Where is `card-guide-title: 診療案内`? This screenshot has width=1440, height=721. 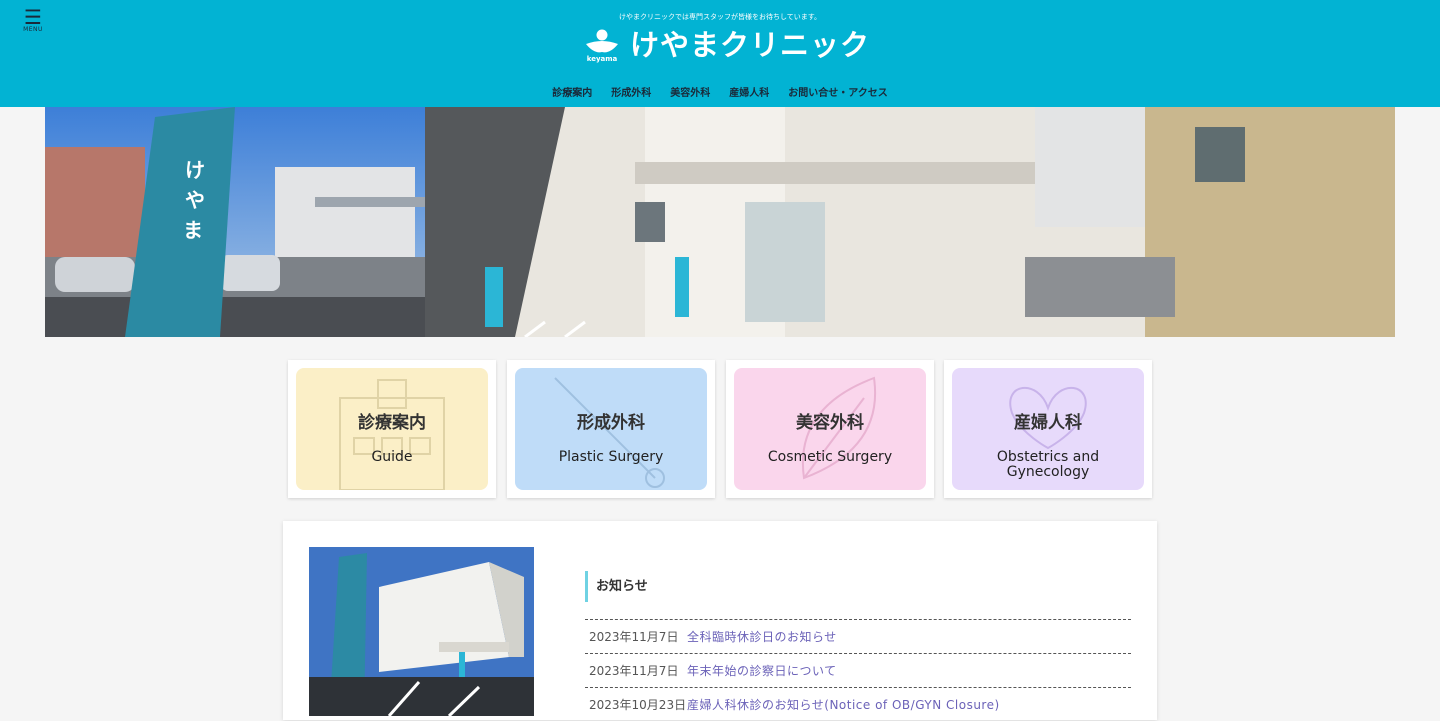
card-guide-title: 診療案内 is located at coordinates (392, 423).